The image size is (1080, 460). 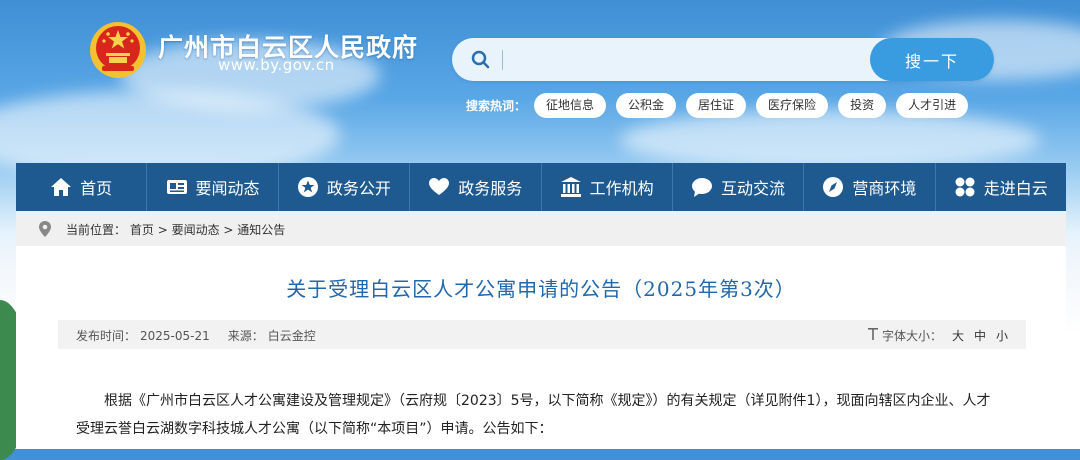 I want to click on breadcrumb-prefix: 当前位置：, so click(x=96, y=230).